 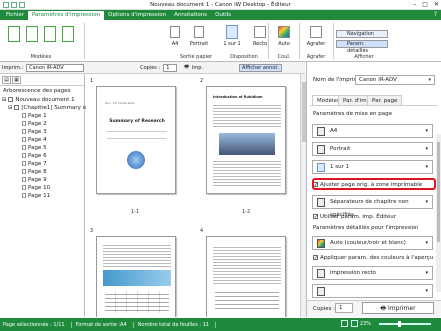 I want to click on printer-icon: 🖶, so click(x=384, y=308).